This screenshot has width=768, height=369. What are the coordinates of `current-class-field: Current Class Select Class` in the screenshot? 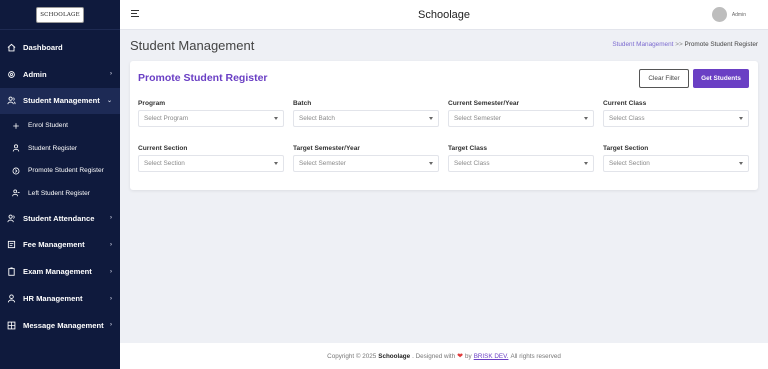 It's located at (676, 113).